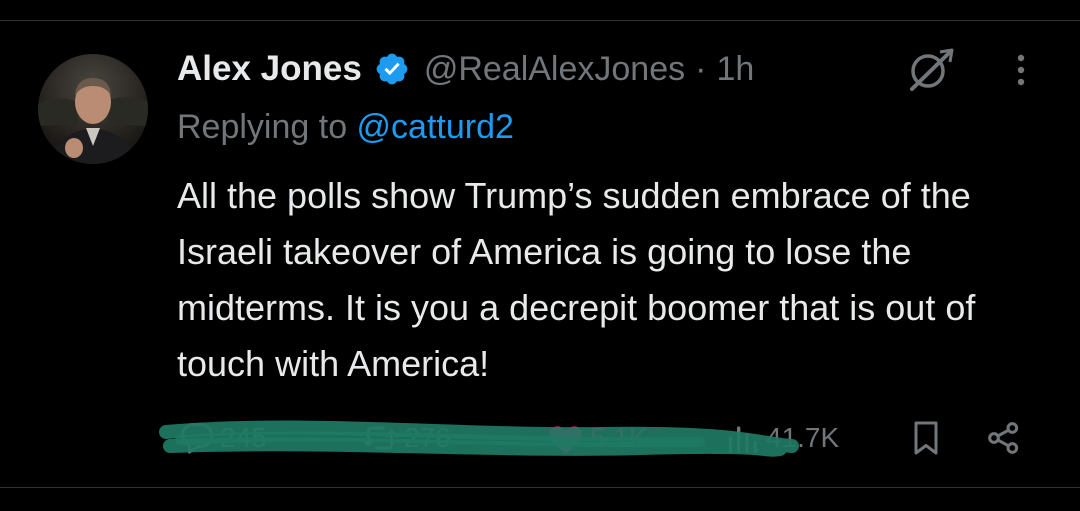 This screenshot has width=1080, height=511. I want to click on bookmark-button, so click(926, 438).